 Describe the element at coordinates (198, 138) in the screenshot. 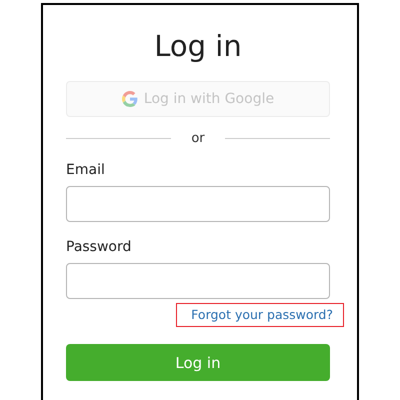

I see `divider-text: or` at that location.